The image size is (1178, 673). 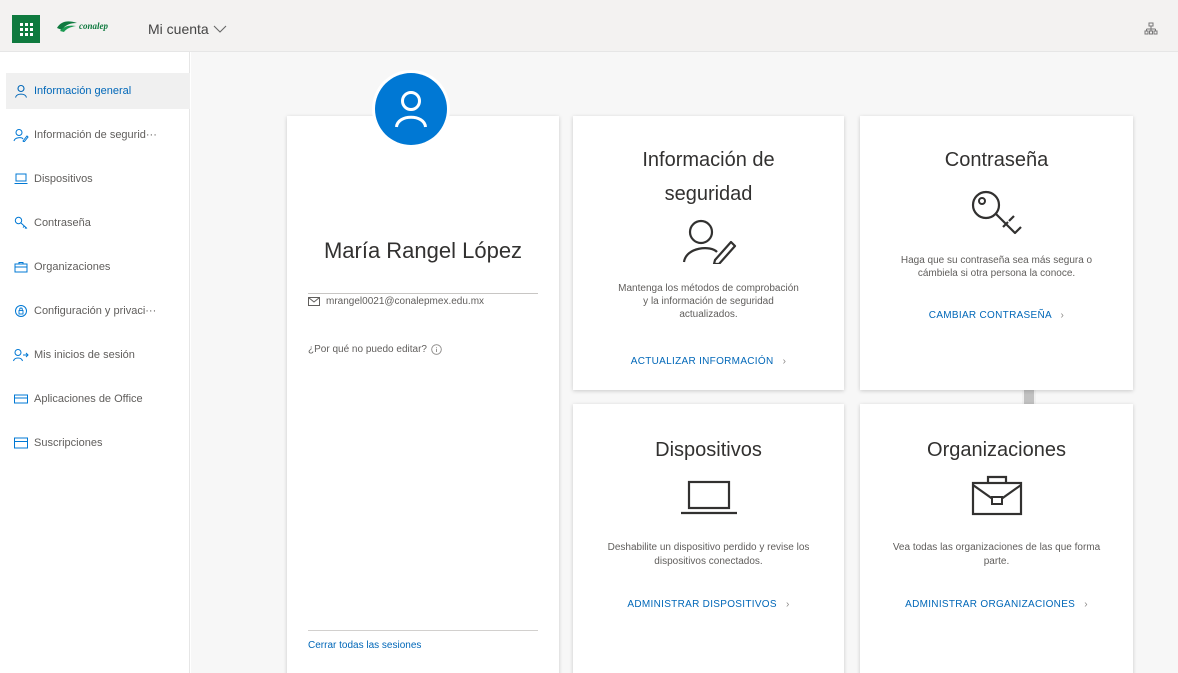 What do you see at coordinates (996, 160) in the screenshot?
I see `password-tile-title: Contraseña` at bounding box center [996, 160].